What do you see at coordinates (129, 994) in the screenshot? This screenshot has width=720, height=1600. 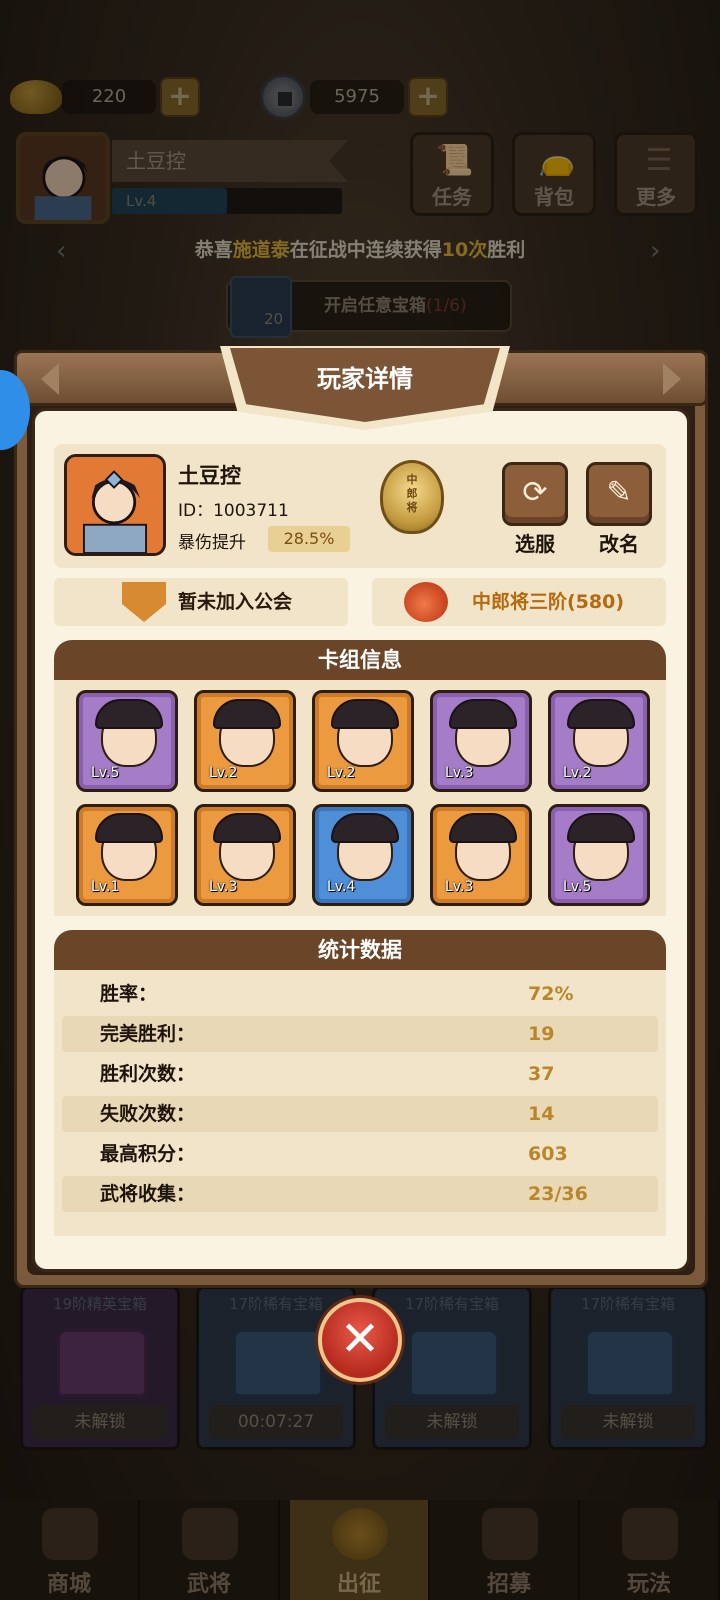 I see `stat-label: 胜率：` at bounding box center [129, 994].